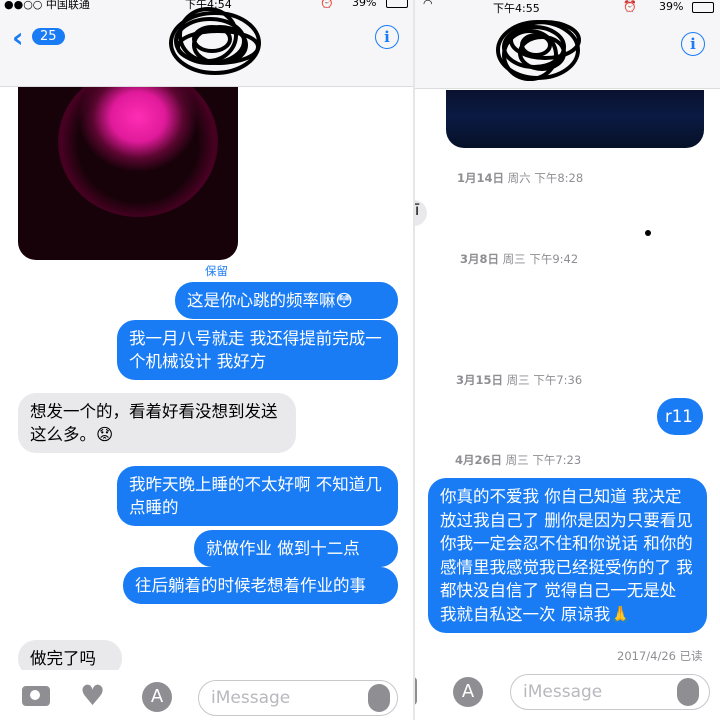  What do you see at coordinates (516, 8) in the screenshot?
I see `status-time: 下午4:55` at bounding box center [516, 8].